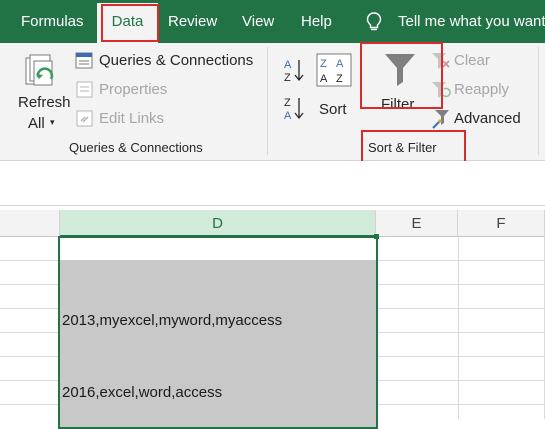 Image resolution: width=545 pixels, height=429 pixels. What do you see at coordinates (294, 72) in the screenshot?
I see `sort-a-to-z-icon: A Z` at bounding box center [294, 72].